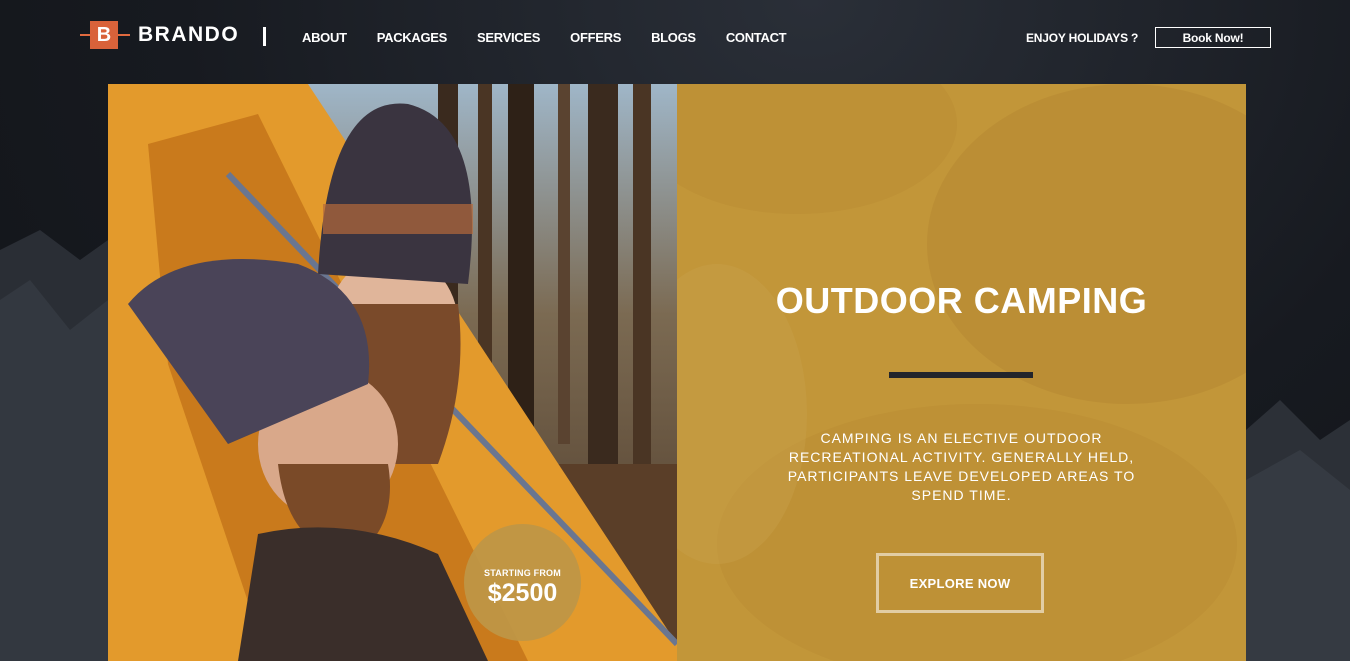 The image size is (1350, 661). What do you see at coordinates (960, 583) in the screenshot?
I see `explore-now-button: EXPLORE NOW` at bounding box center [960, 583].